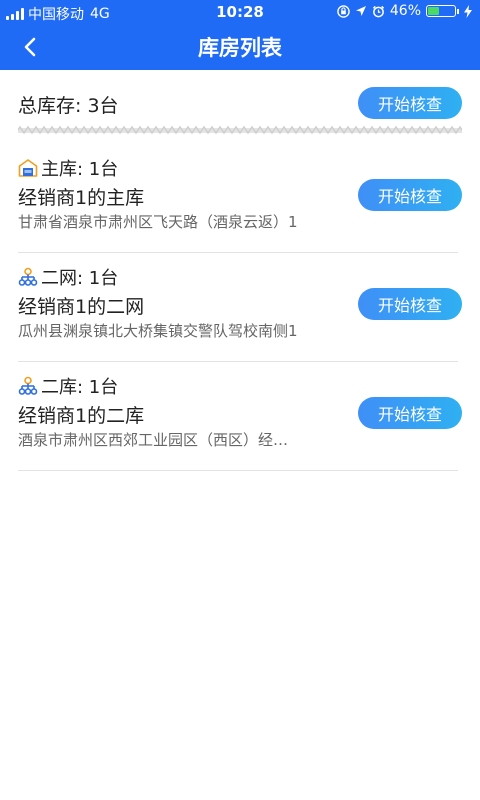  What do you see at coordinates (240, 12) in the screenshot?
I see `status-bar: 中国移动 4G 10:28 46%` at bounding box center [240, 12].